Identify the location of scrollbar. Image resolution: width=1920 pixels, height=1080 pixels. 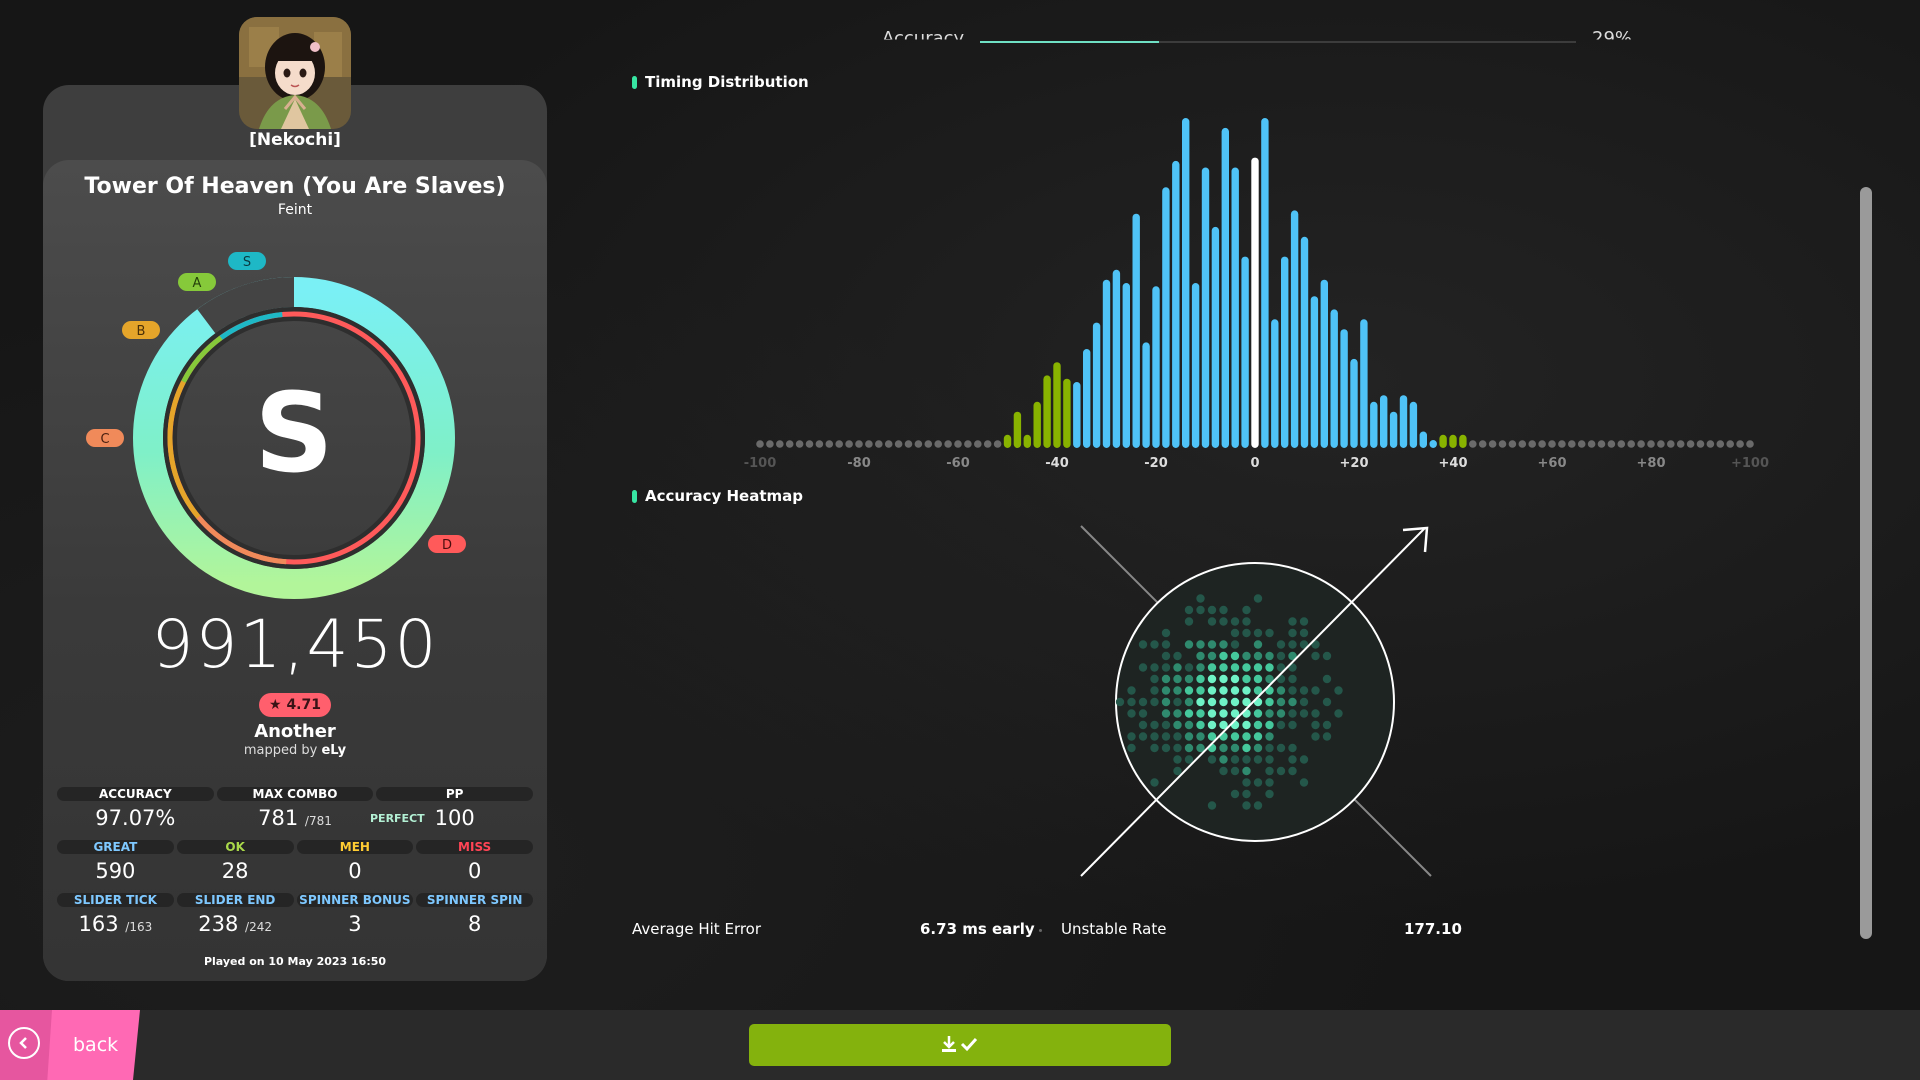
(1866, 563).